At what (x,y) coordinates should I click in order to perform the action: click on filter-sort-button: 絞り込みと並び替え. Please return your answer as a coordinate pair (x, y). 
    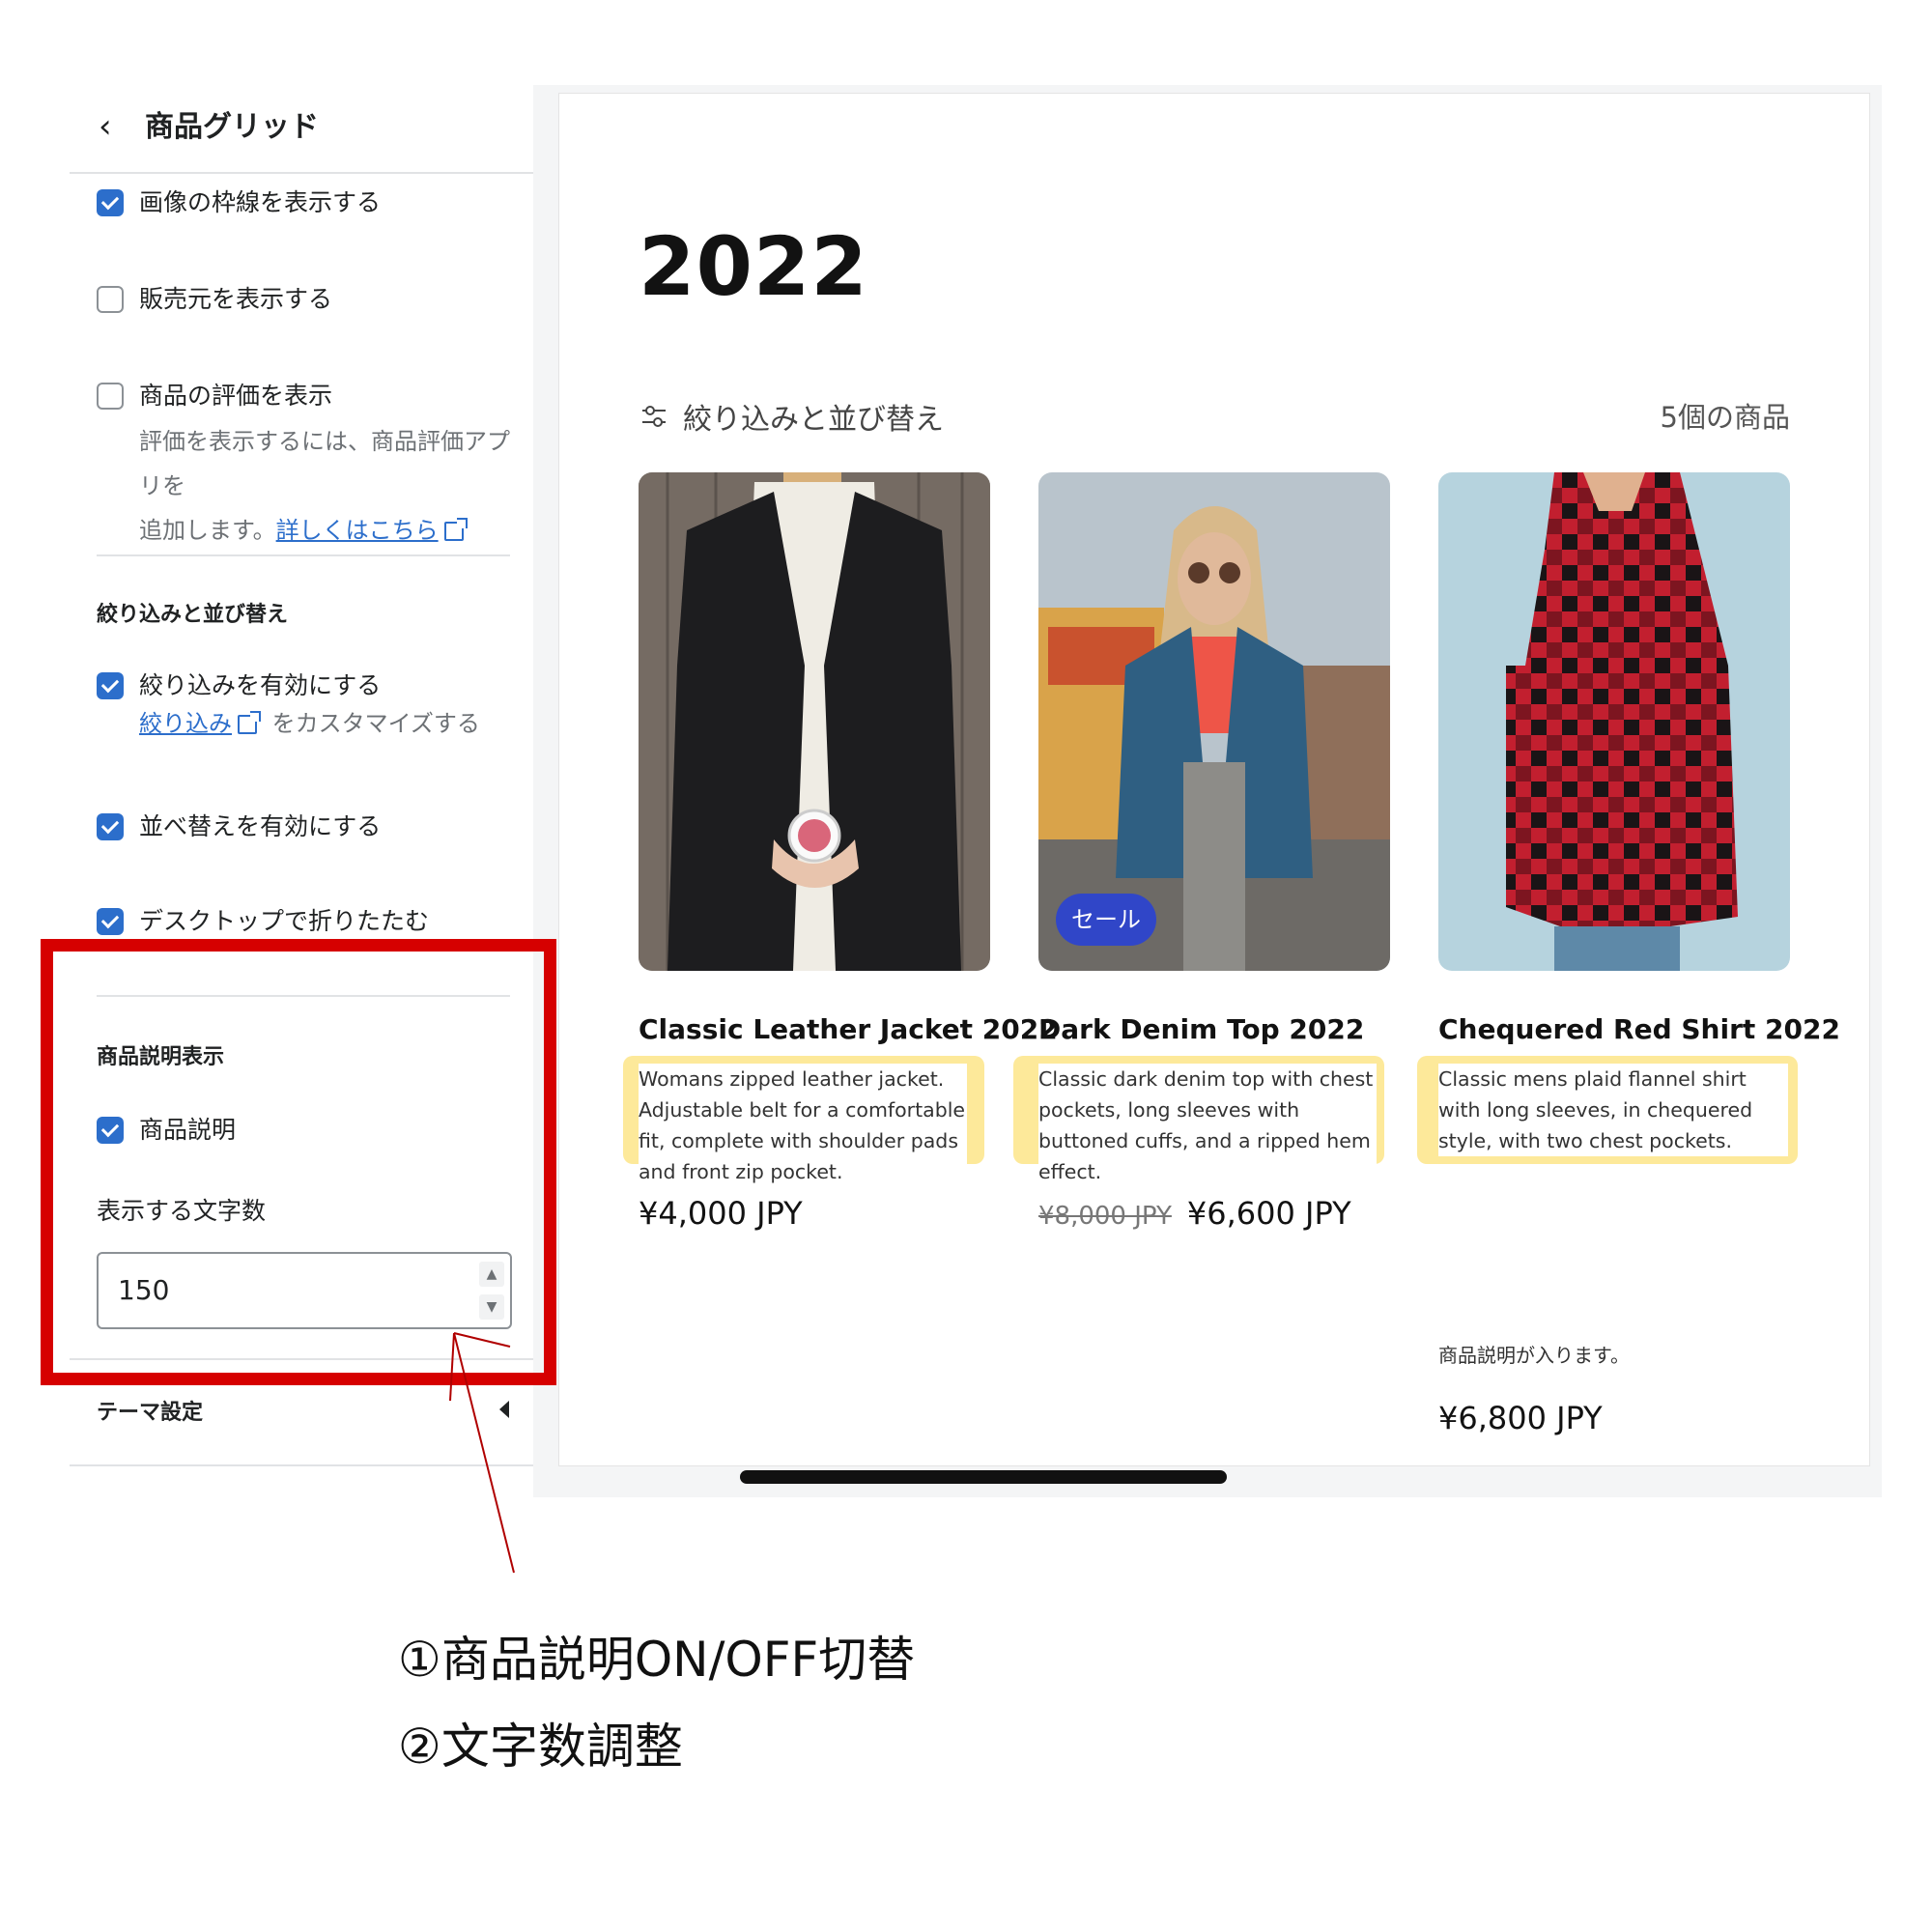
    Looking at the image, I should click on (813, 416).